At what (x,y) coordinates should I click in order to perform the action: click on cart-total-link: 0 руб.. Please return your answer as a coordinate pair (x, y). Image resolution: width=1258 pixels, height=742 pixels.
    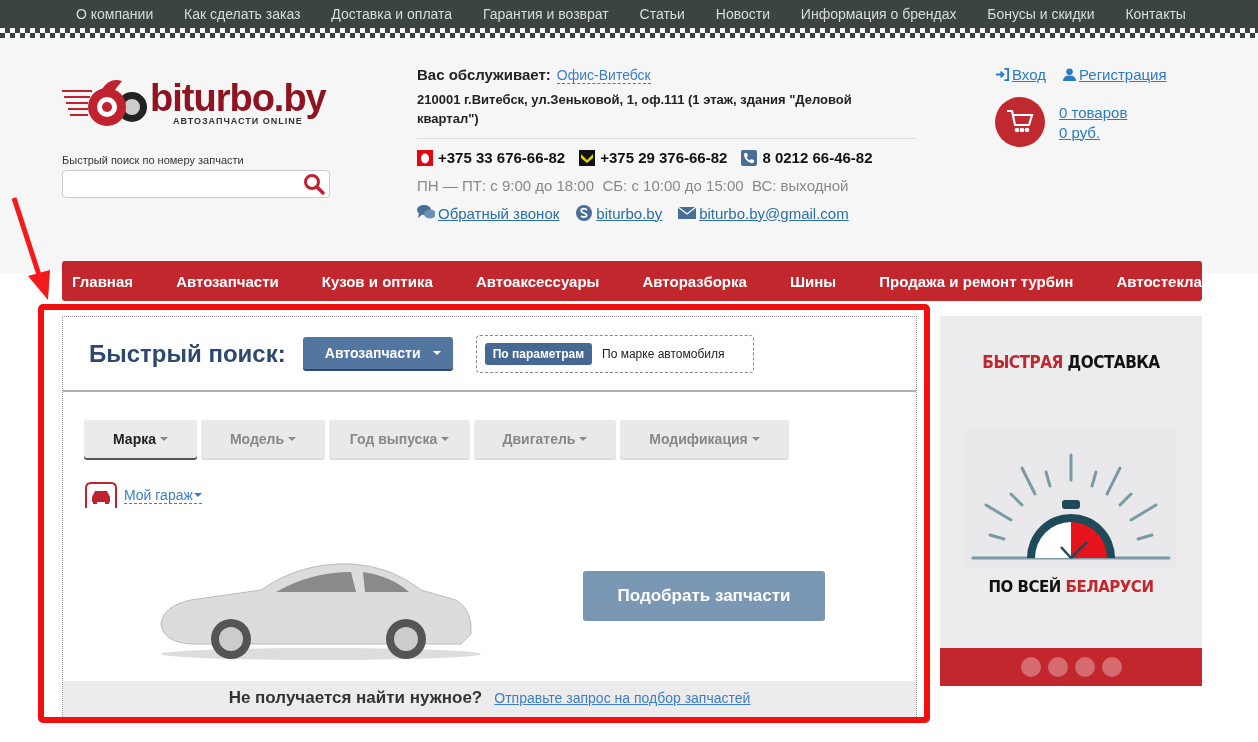
    Looking at the image, I should click on (1093, 132).